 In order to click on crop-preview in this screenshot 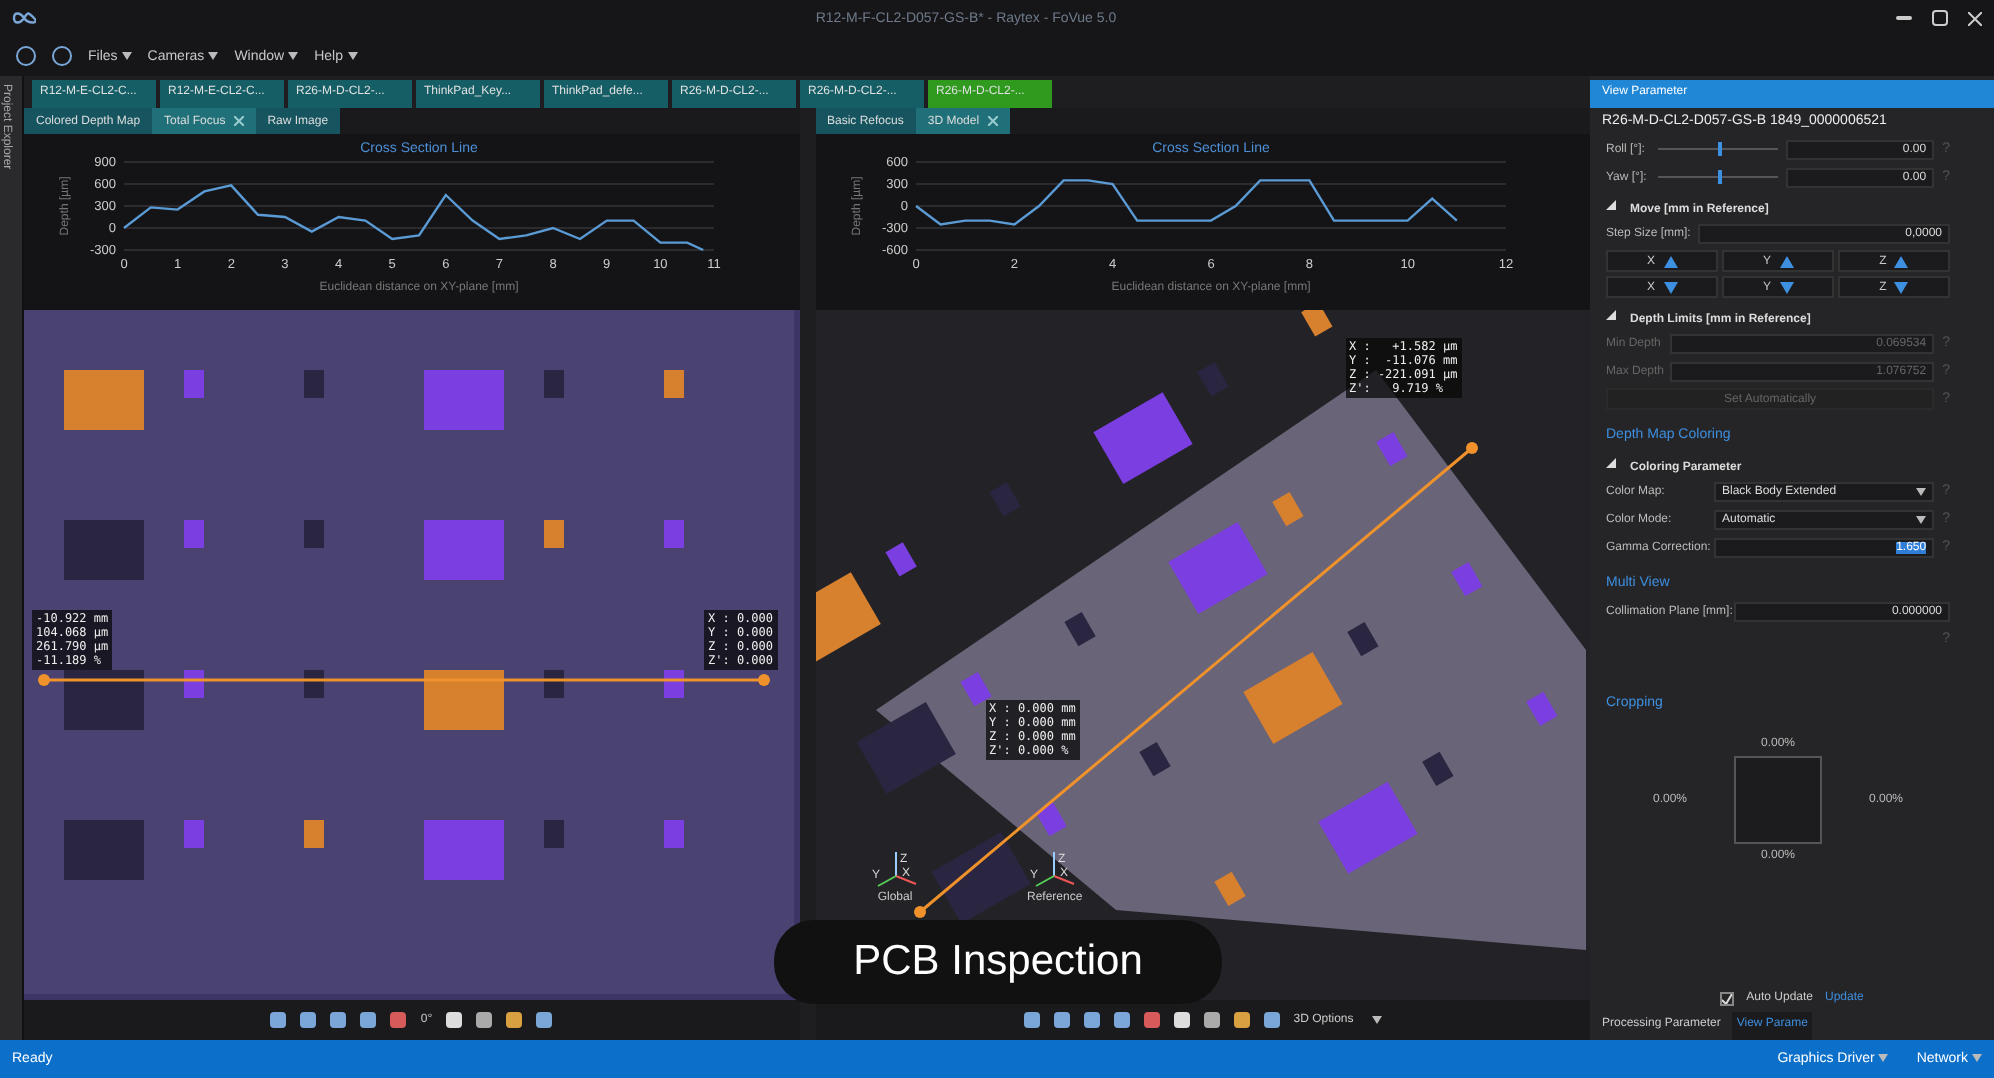, I will do `click(1778, 800)`.